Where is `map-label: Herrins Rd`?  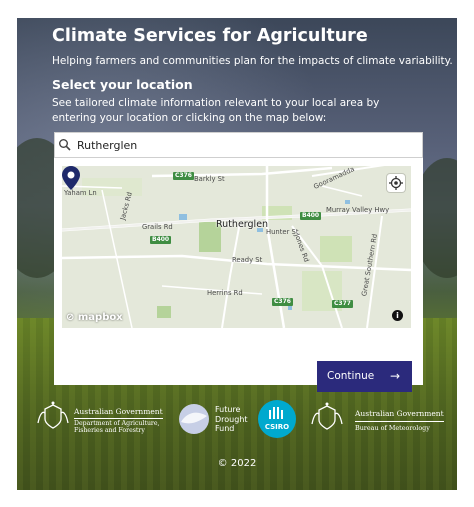 map-label: Herrins Rd is located at coordinates (225, 293).